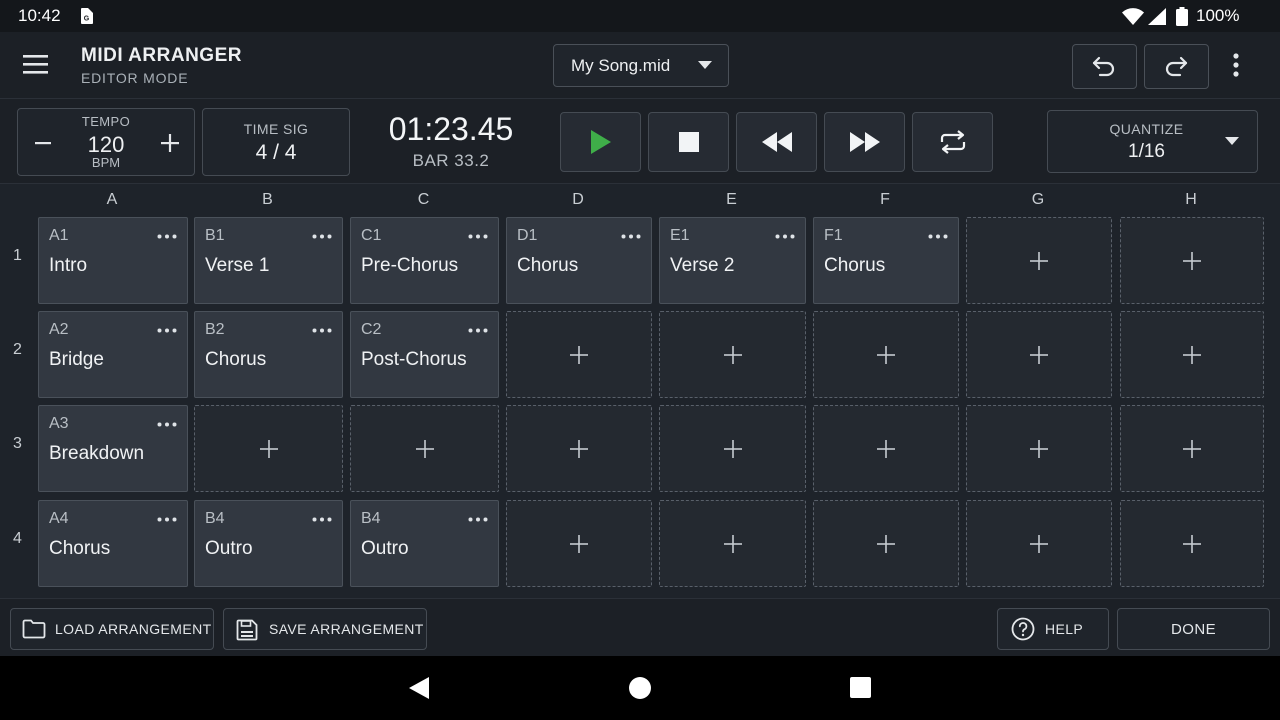  I want to click on clip-cell: C2 Post-Chorus, so click(424, 354).